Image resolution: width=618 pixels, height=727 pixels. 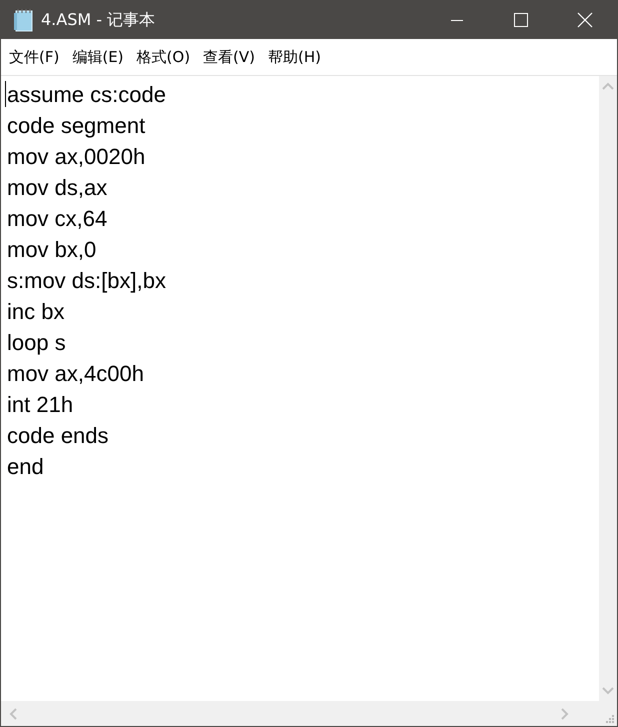 I want to click on scroll-up-icon, so click(x=608, y=86).